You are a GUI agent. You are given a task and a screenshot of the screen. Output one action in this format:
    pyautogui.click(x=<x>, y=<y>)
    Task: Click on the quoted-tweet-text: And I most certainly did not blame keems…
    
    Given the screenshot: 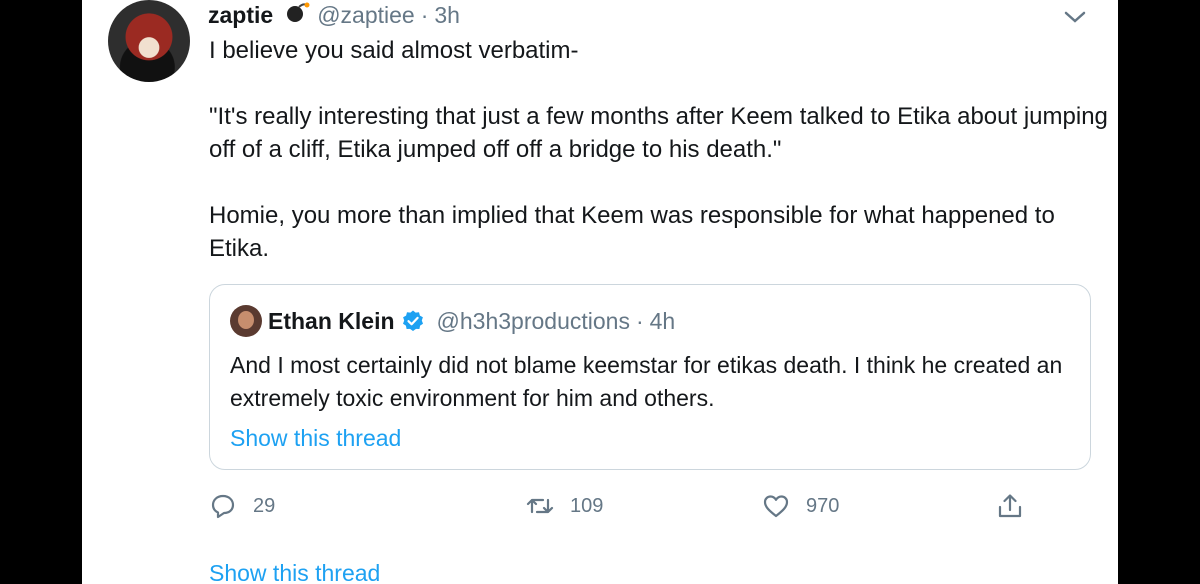 What is the action you would take?
    pyautogui.click(x=646, y=381)
    